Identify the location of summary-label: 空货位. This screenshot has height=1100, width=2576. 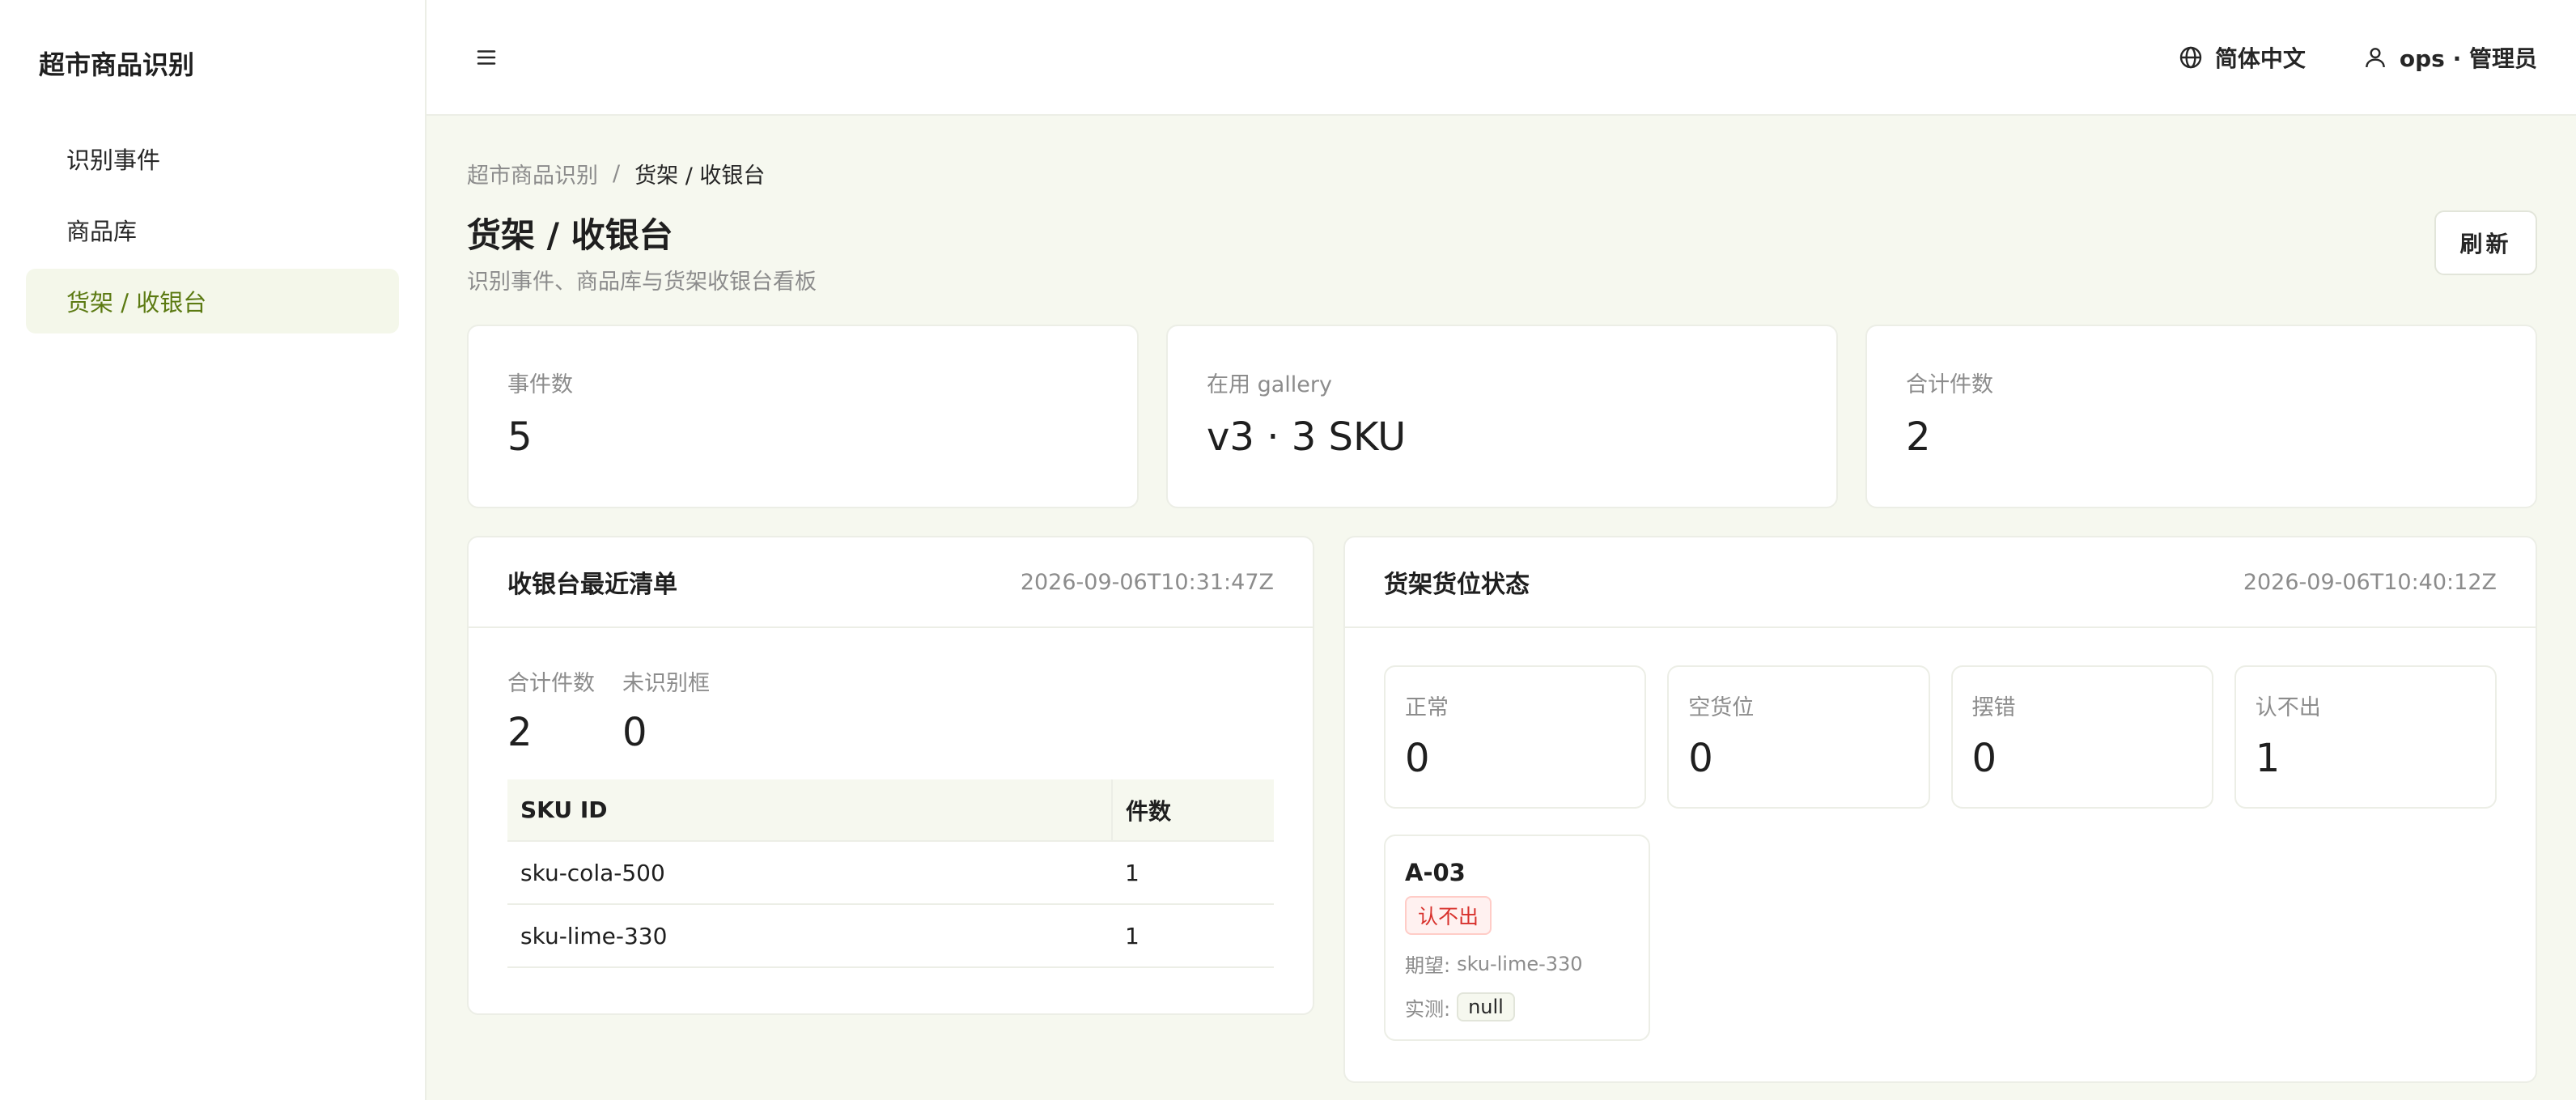
(1721, 708).